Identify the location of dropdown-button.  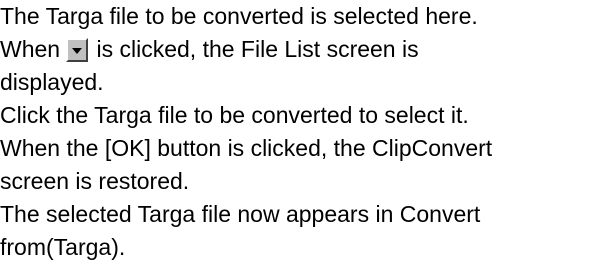
(77, 50).